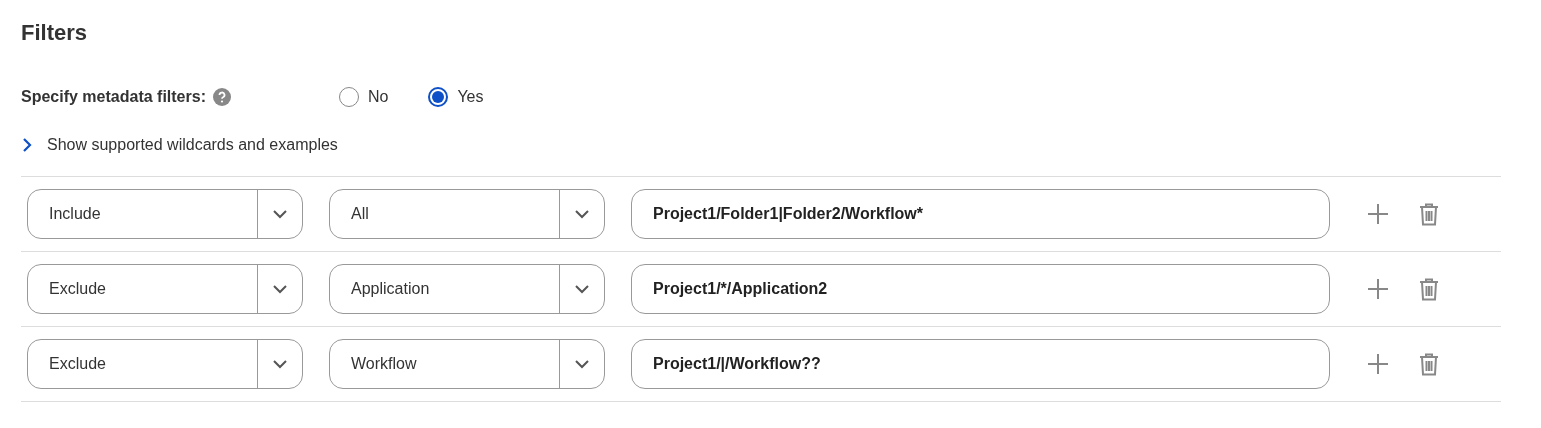 The height and width of the screenshot is (428, 1541). What do you see at coordinates (54, 33) in the screenshot?
I see `section-title: Filters` at bounding box center [54, 33].